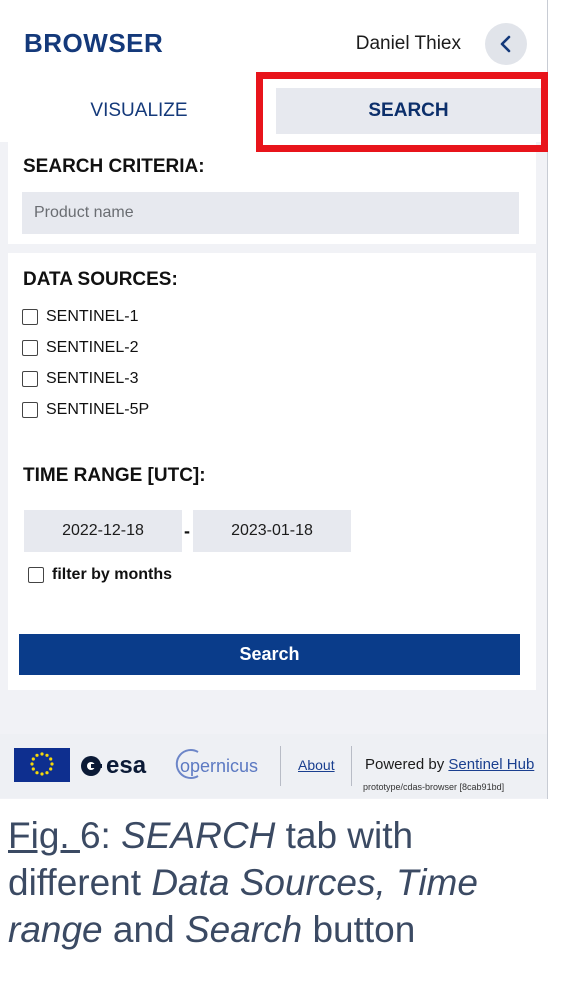 The height and width of the screenshot is (999, 561). Describe the element at coordinates (36, 575) in the screenshot. I see `filter-by-months-checkbox` at that location.